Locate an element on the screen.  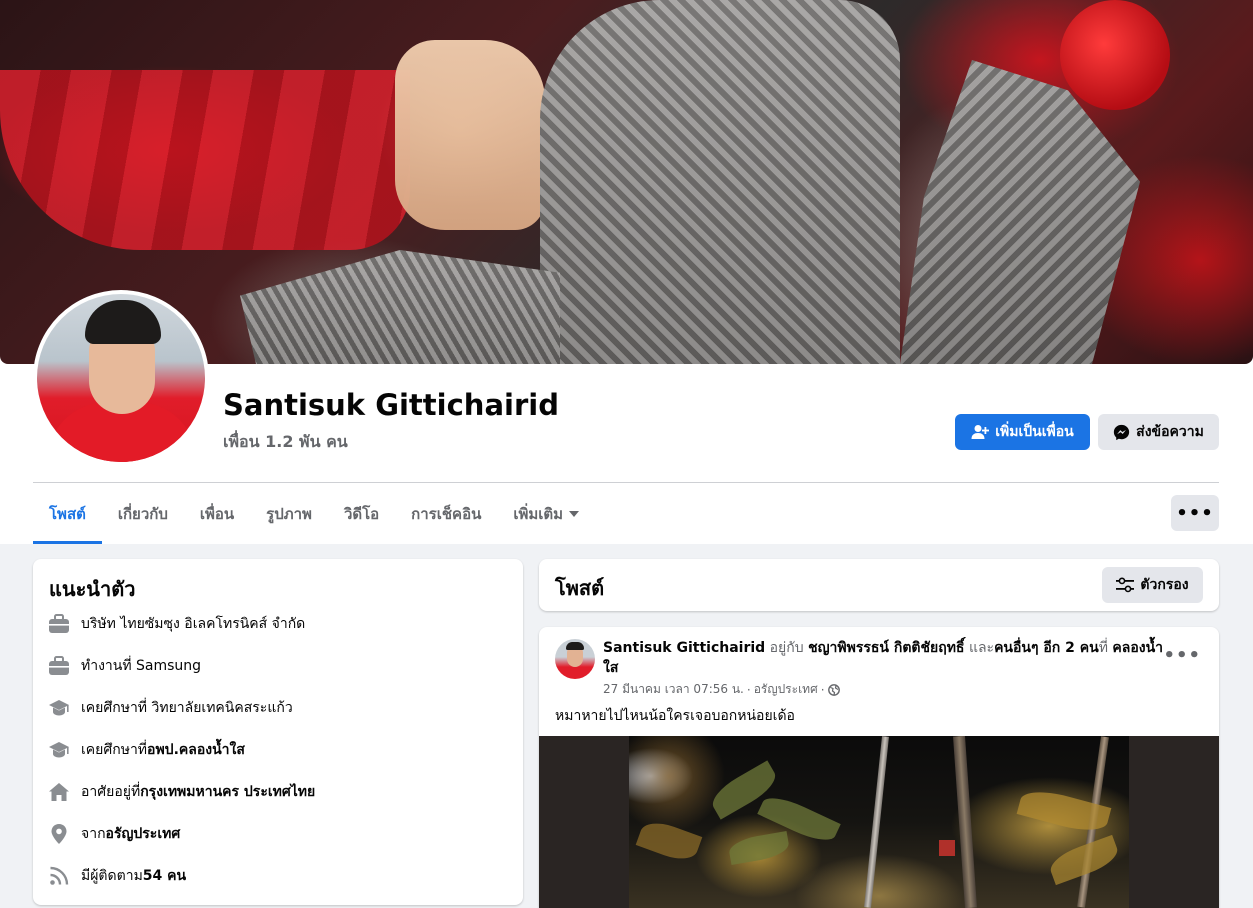
header-divider is located at coordinates (626, 482).